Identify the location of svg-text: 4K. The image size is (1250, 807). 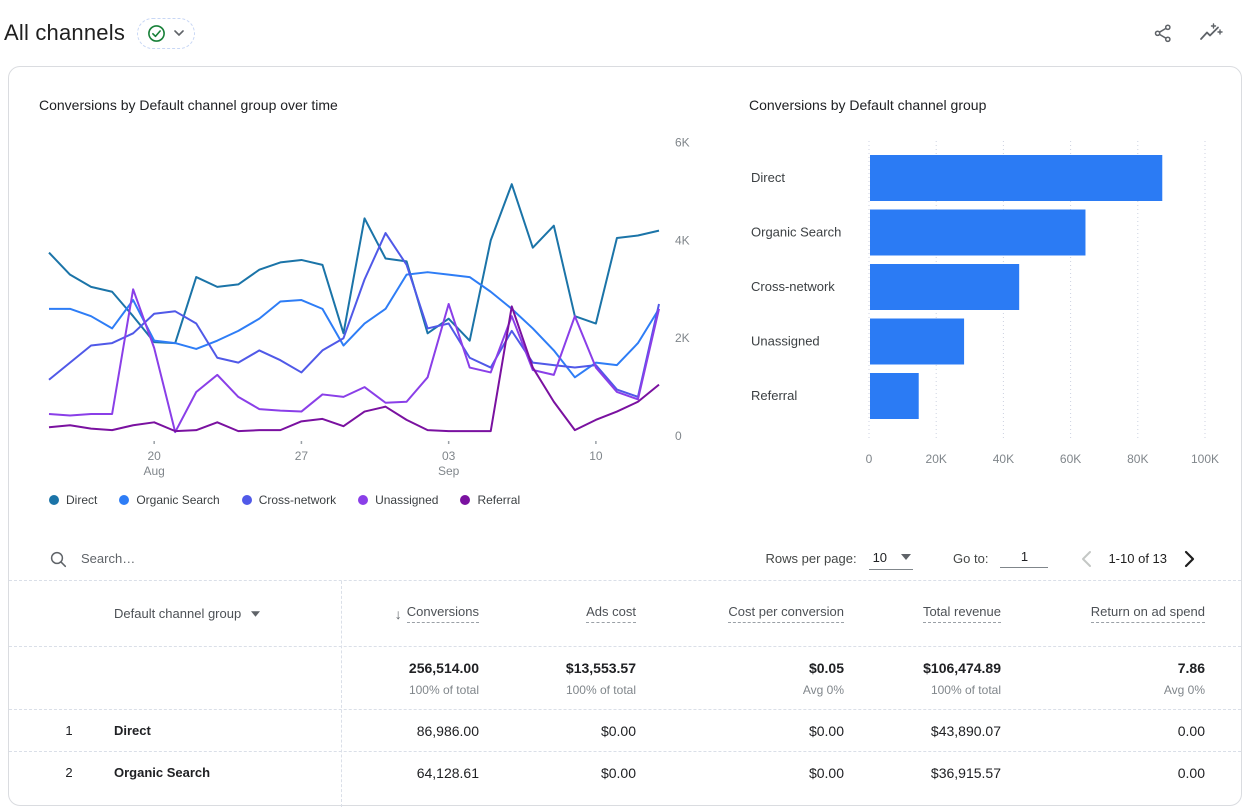
(682, 240).